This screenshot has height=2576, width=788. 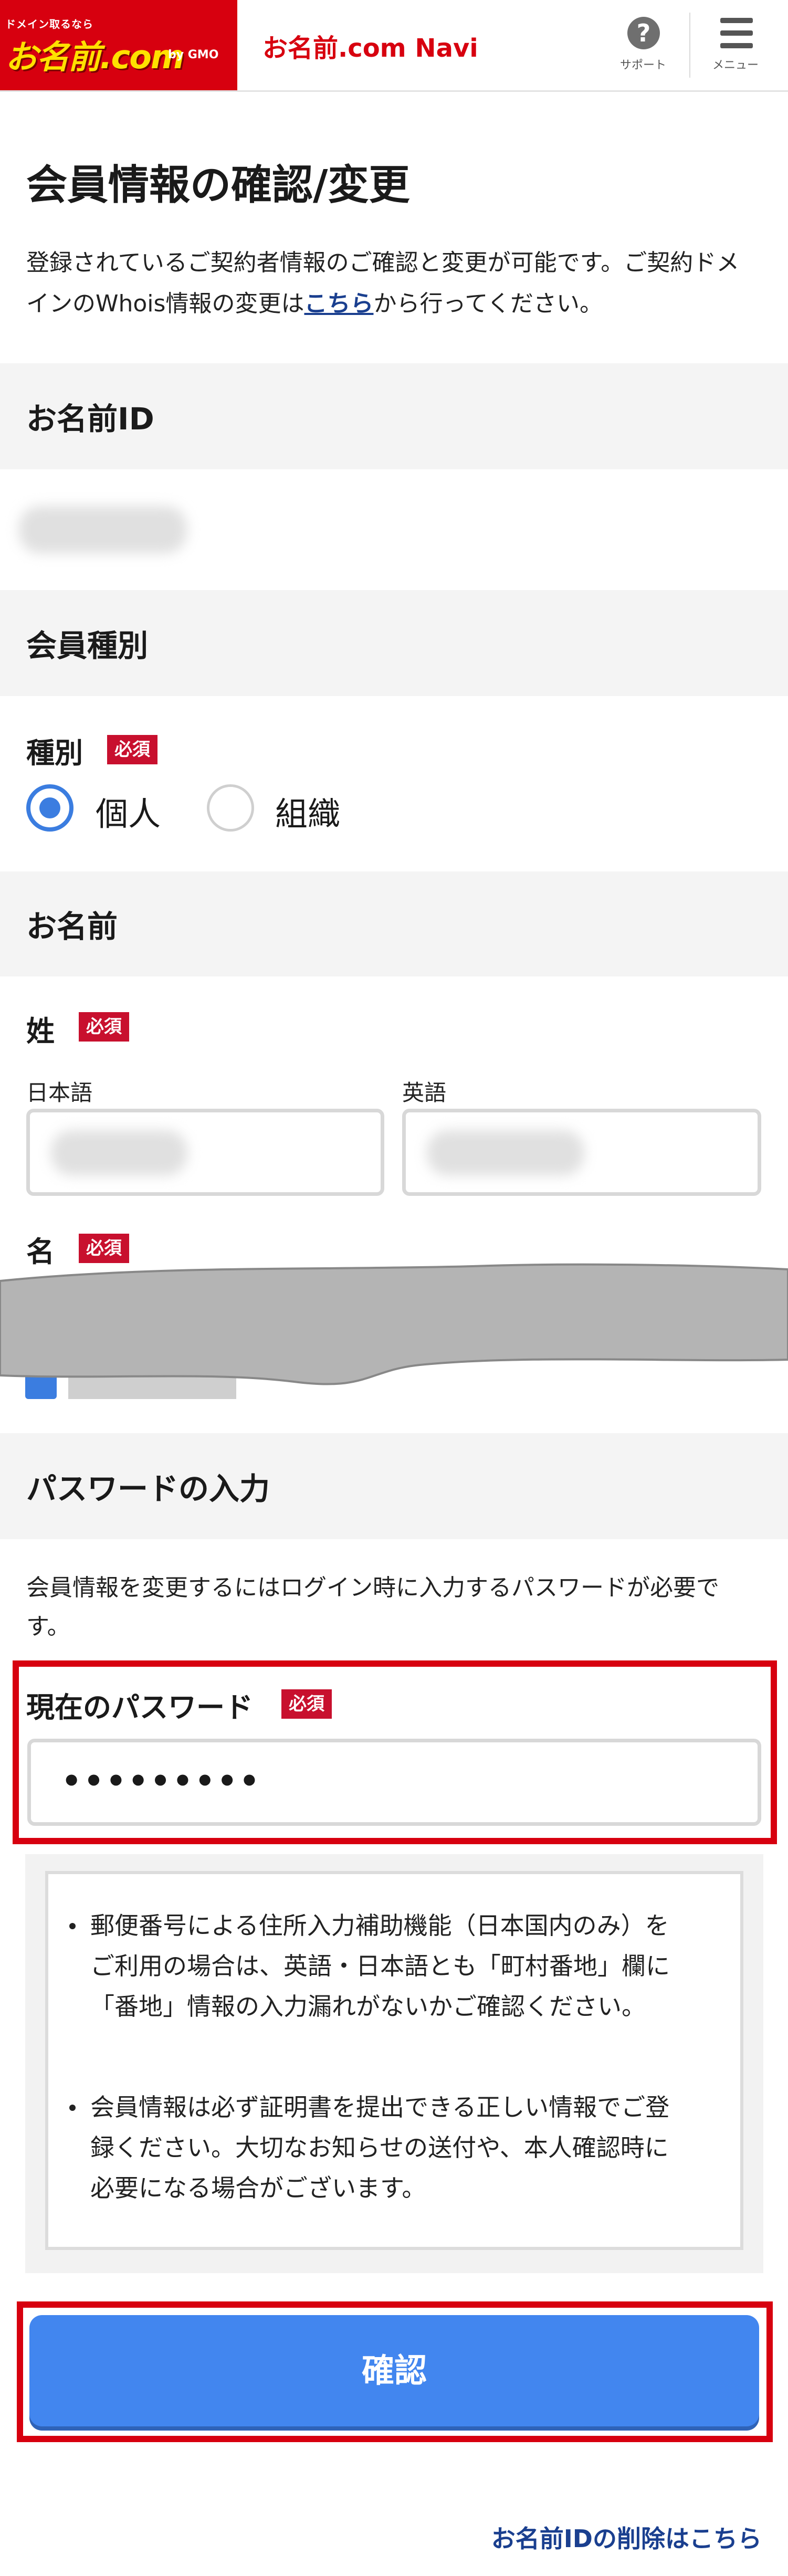 I want to click on page-title: 会員情報の確認/変更, so click(x=218, y=185).